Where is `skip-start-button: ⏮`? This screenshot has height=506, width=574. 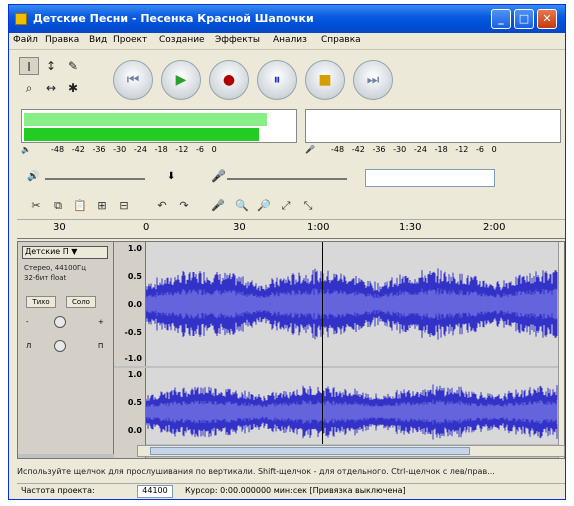 skip-start-button: ⏮ is located at coordinates (133, 80).